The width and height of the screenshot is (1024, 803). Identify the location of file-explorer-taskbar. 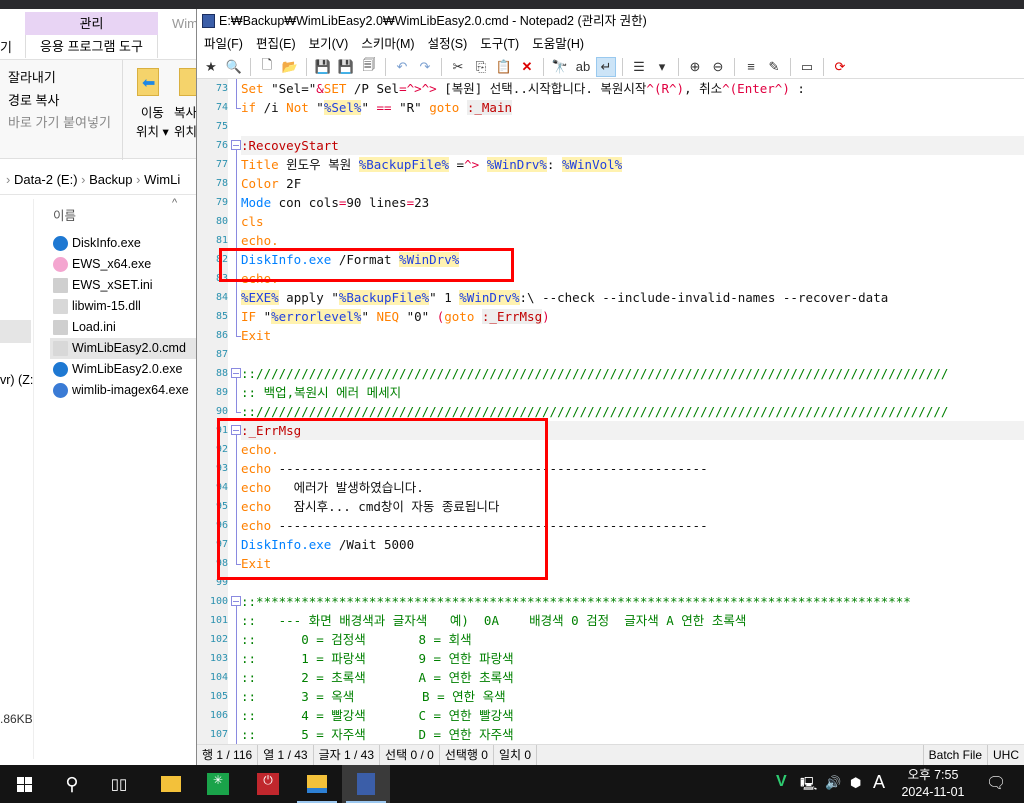
(317, 784).